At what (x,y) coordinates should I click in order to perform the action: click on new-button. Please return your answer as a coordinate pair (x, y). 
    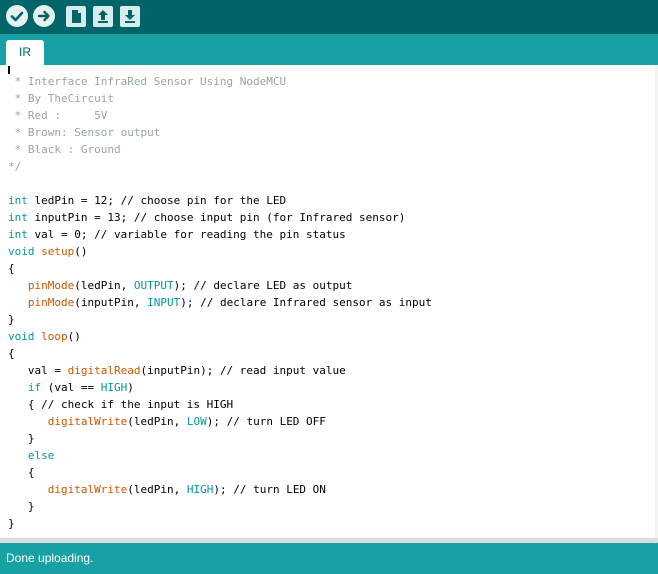
    Looking at the image, I should click on (76, 16).